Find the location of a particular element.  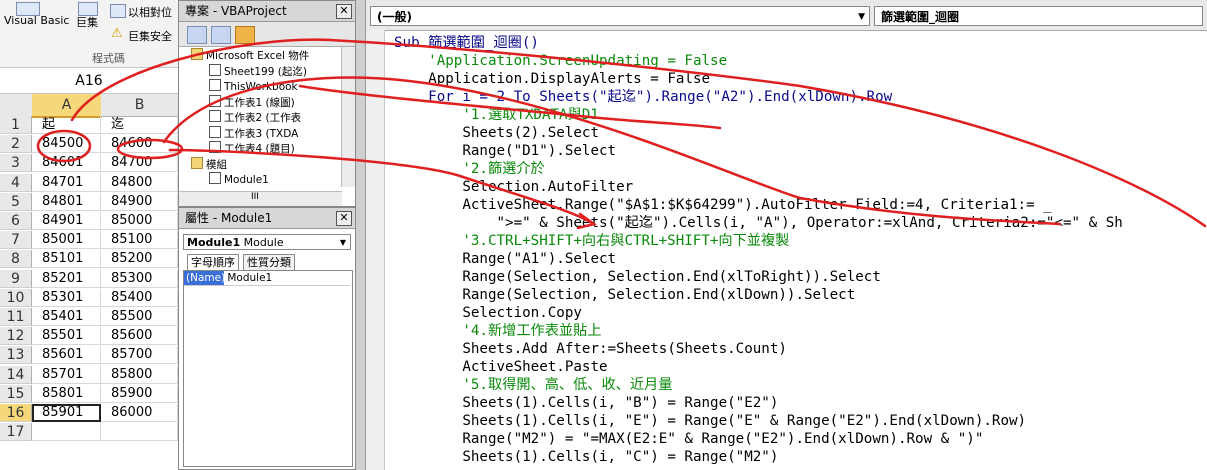

code-line: '2.篩選介於 is located at coordinates (800, 169).